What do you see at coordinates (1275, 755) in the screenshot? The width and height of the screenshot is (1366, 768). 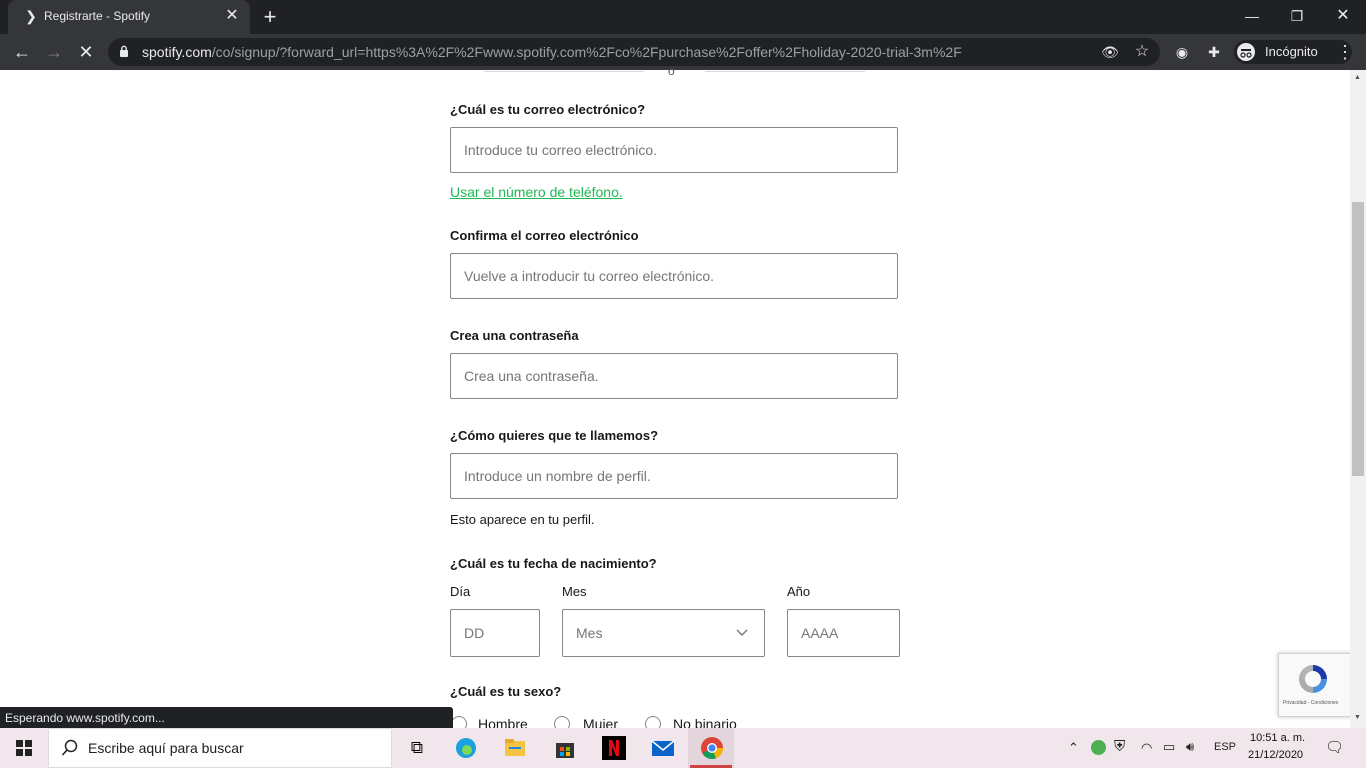 I see `clock-date: 21/12/2020` at bounding box center [1275, 755].